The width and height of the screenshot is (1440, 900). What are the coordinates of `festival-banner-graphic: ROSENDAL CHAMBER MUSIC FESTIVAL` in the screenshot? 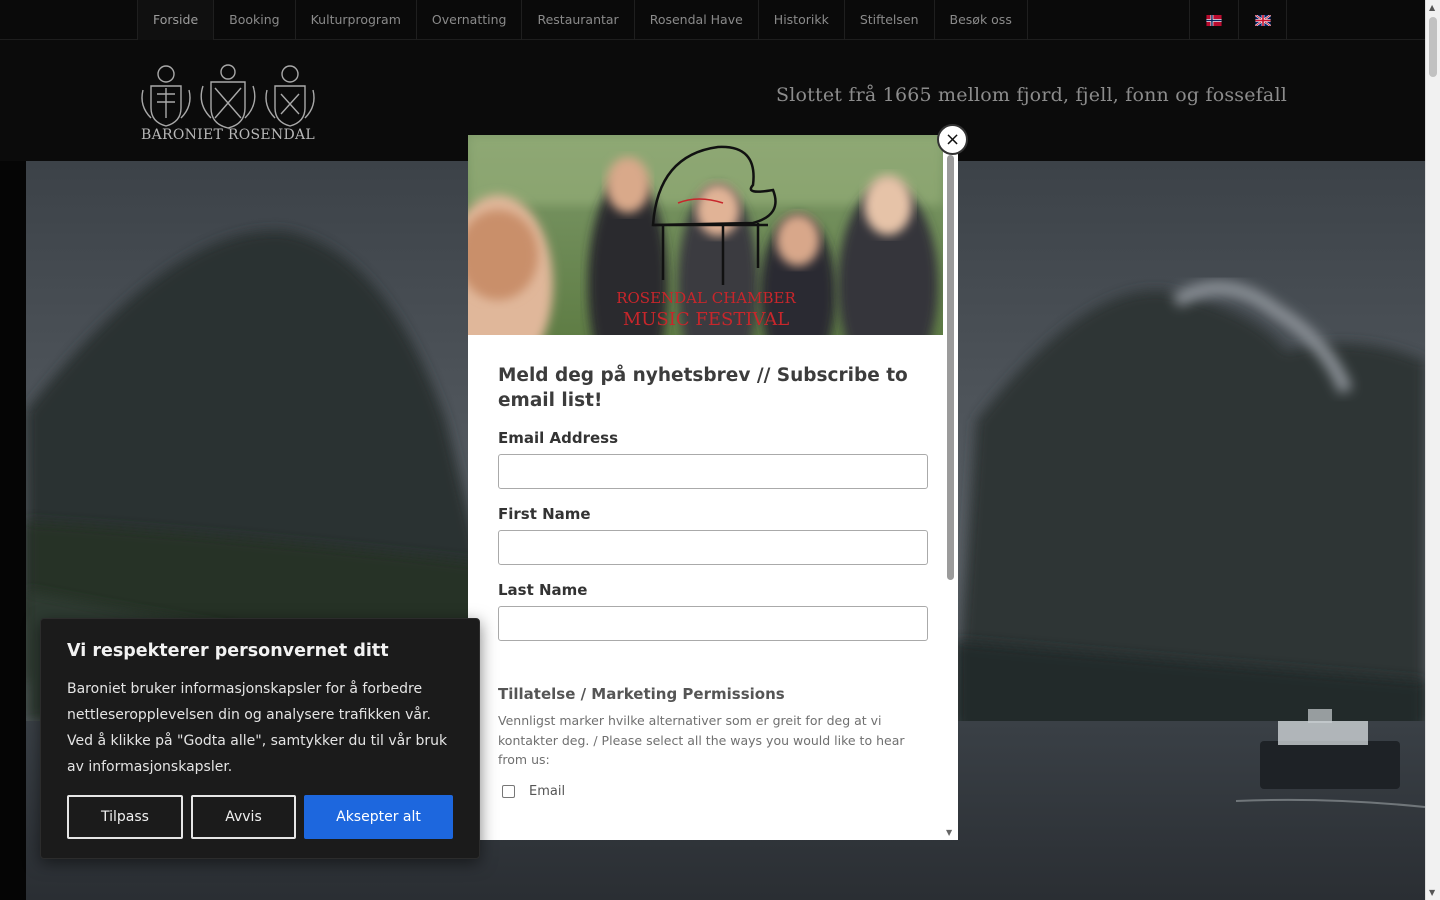 It's located at (705, 235).